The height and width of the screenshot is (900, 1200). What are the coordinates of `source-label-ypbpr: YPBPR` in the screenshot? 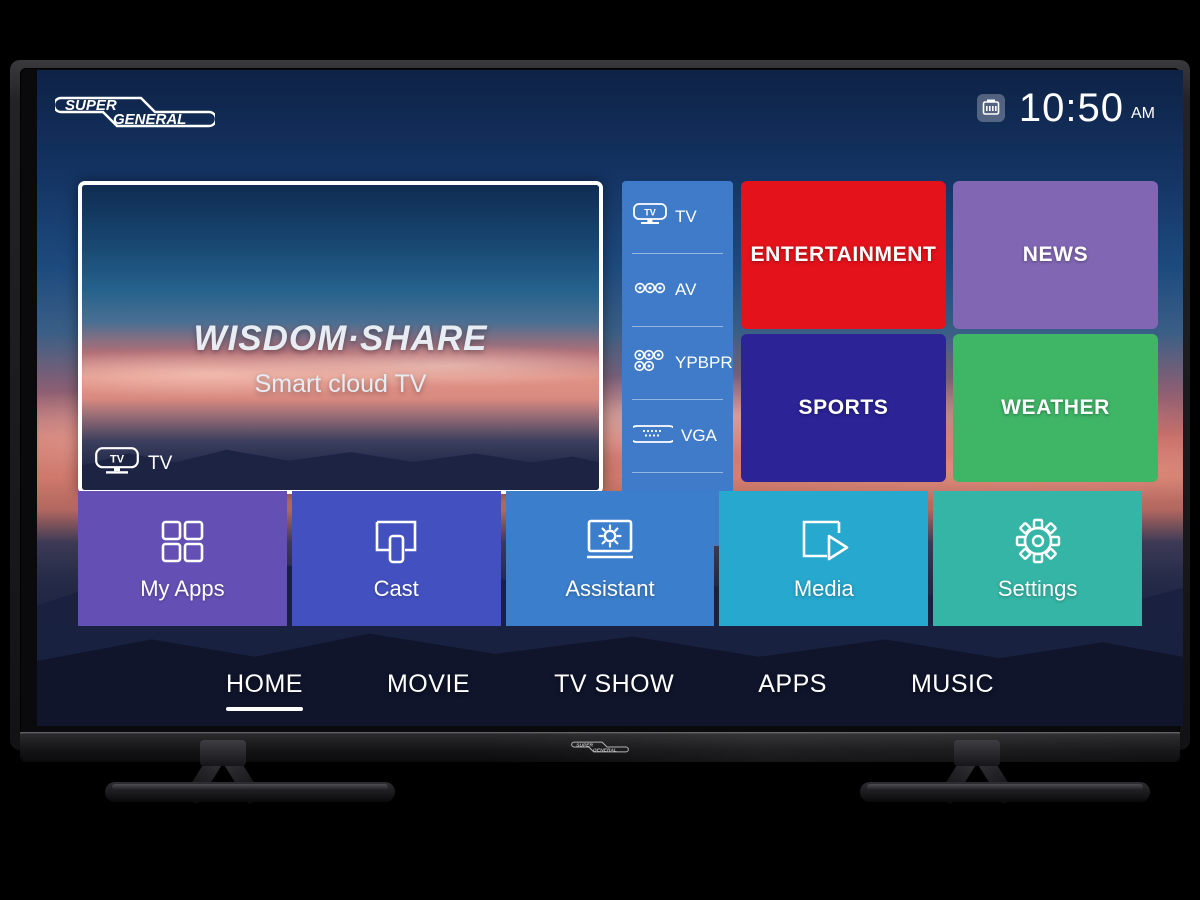 It's located at (704, 362).